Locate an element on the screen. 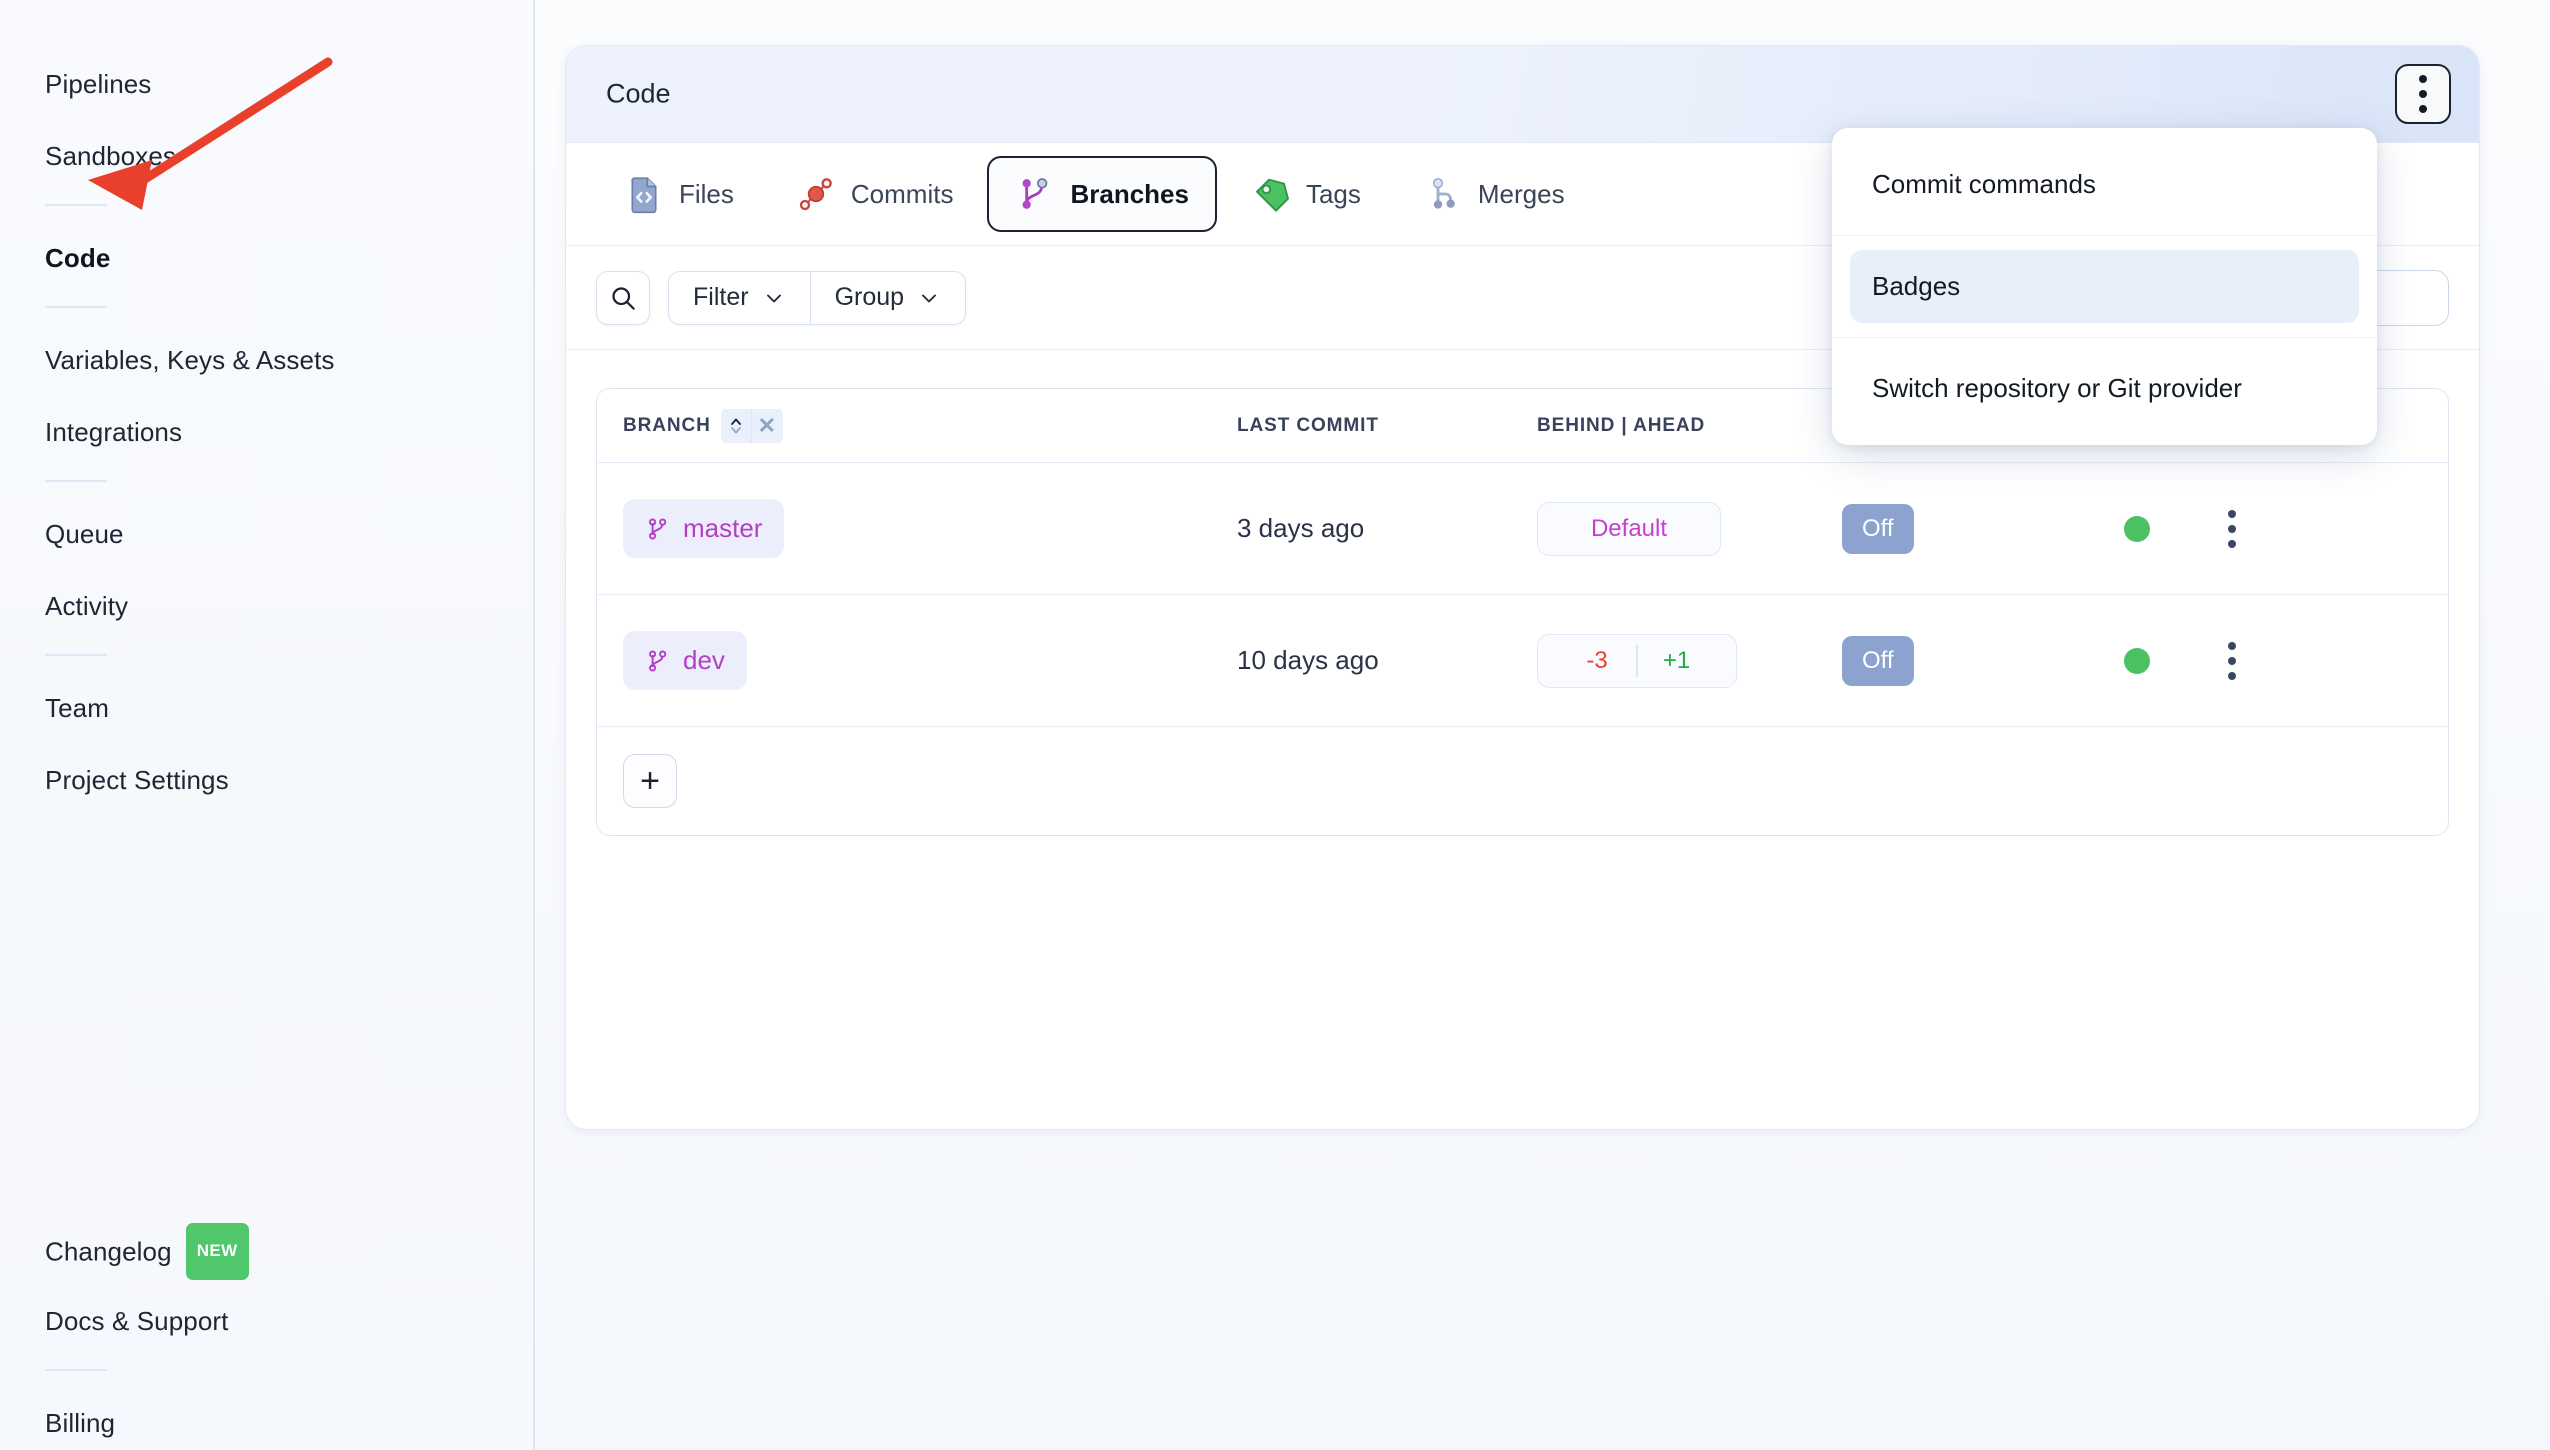  sidebar-item-label: Billing is located at coordinates (80, 1423).